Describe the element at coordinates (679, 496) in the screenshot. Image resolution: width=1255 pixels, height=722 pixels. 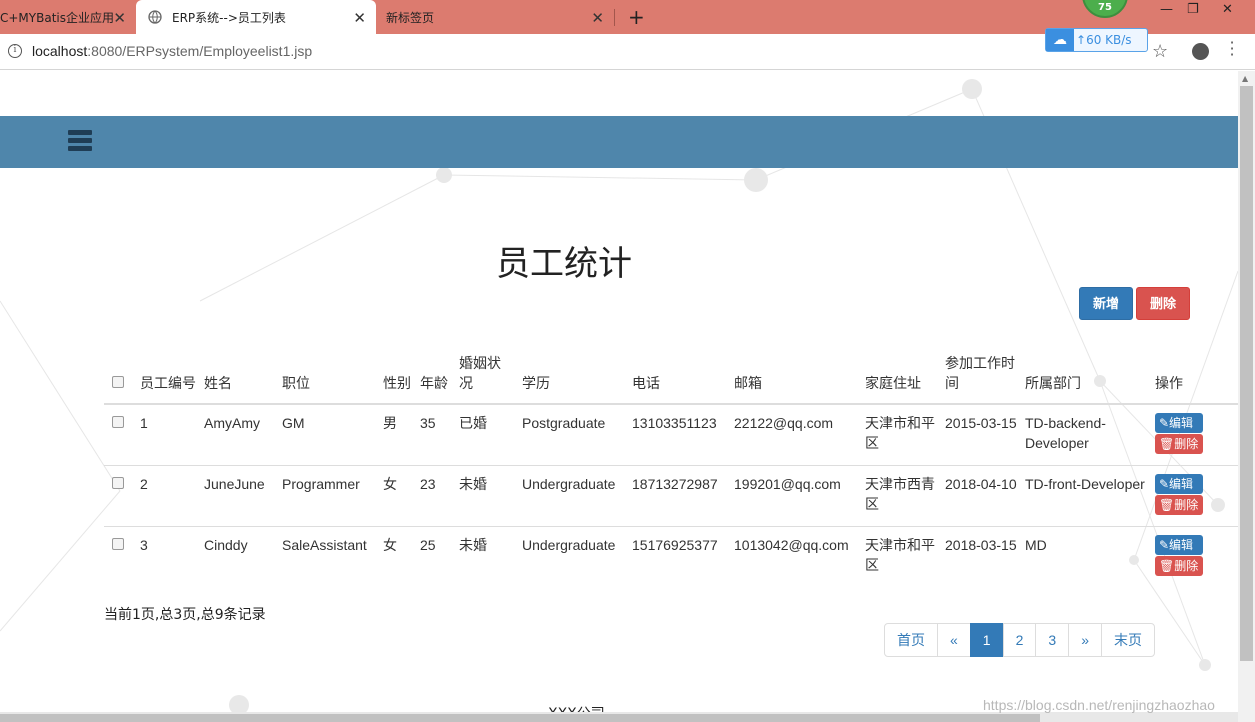
I see `cell-phone: 18713272987` at that location.